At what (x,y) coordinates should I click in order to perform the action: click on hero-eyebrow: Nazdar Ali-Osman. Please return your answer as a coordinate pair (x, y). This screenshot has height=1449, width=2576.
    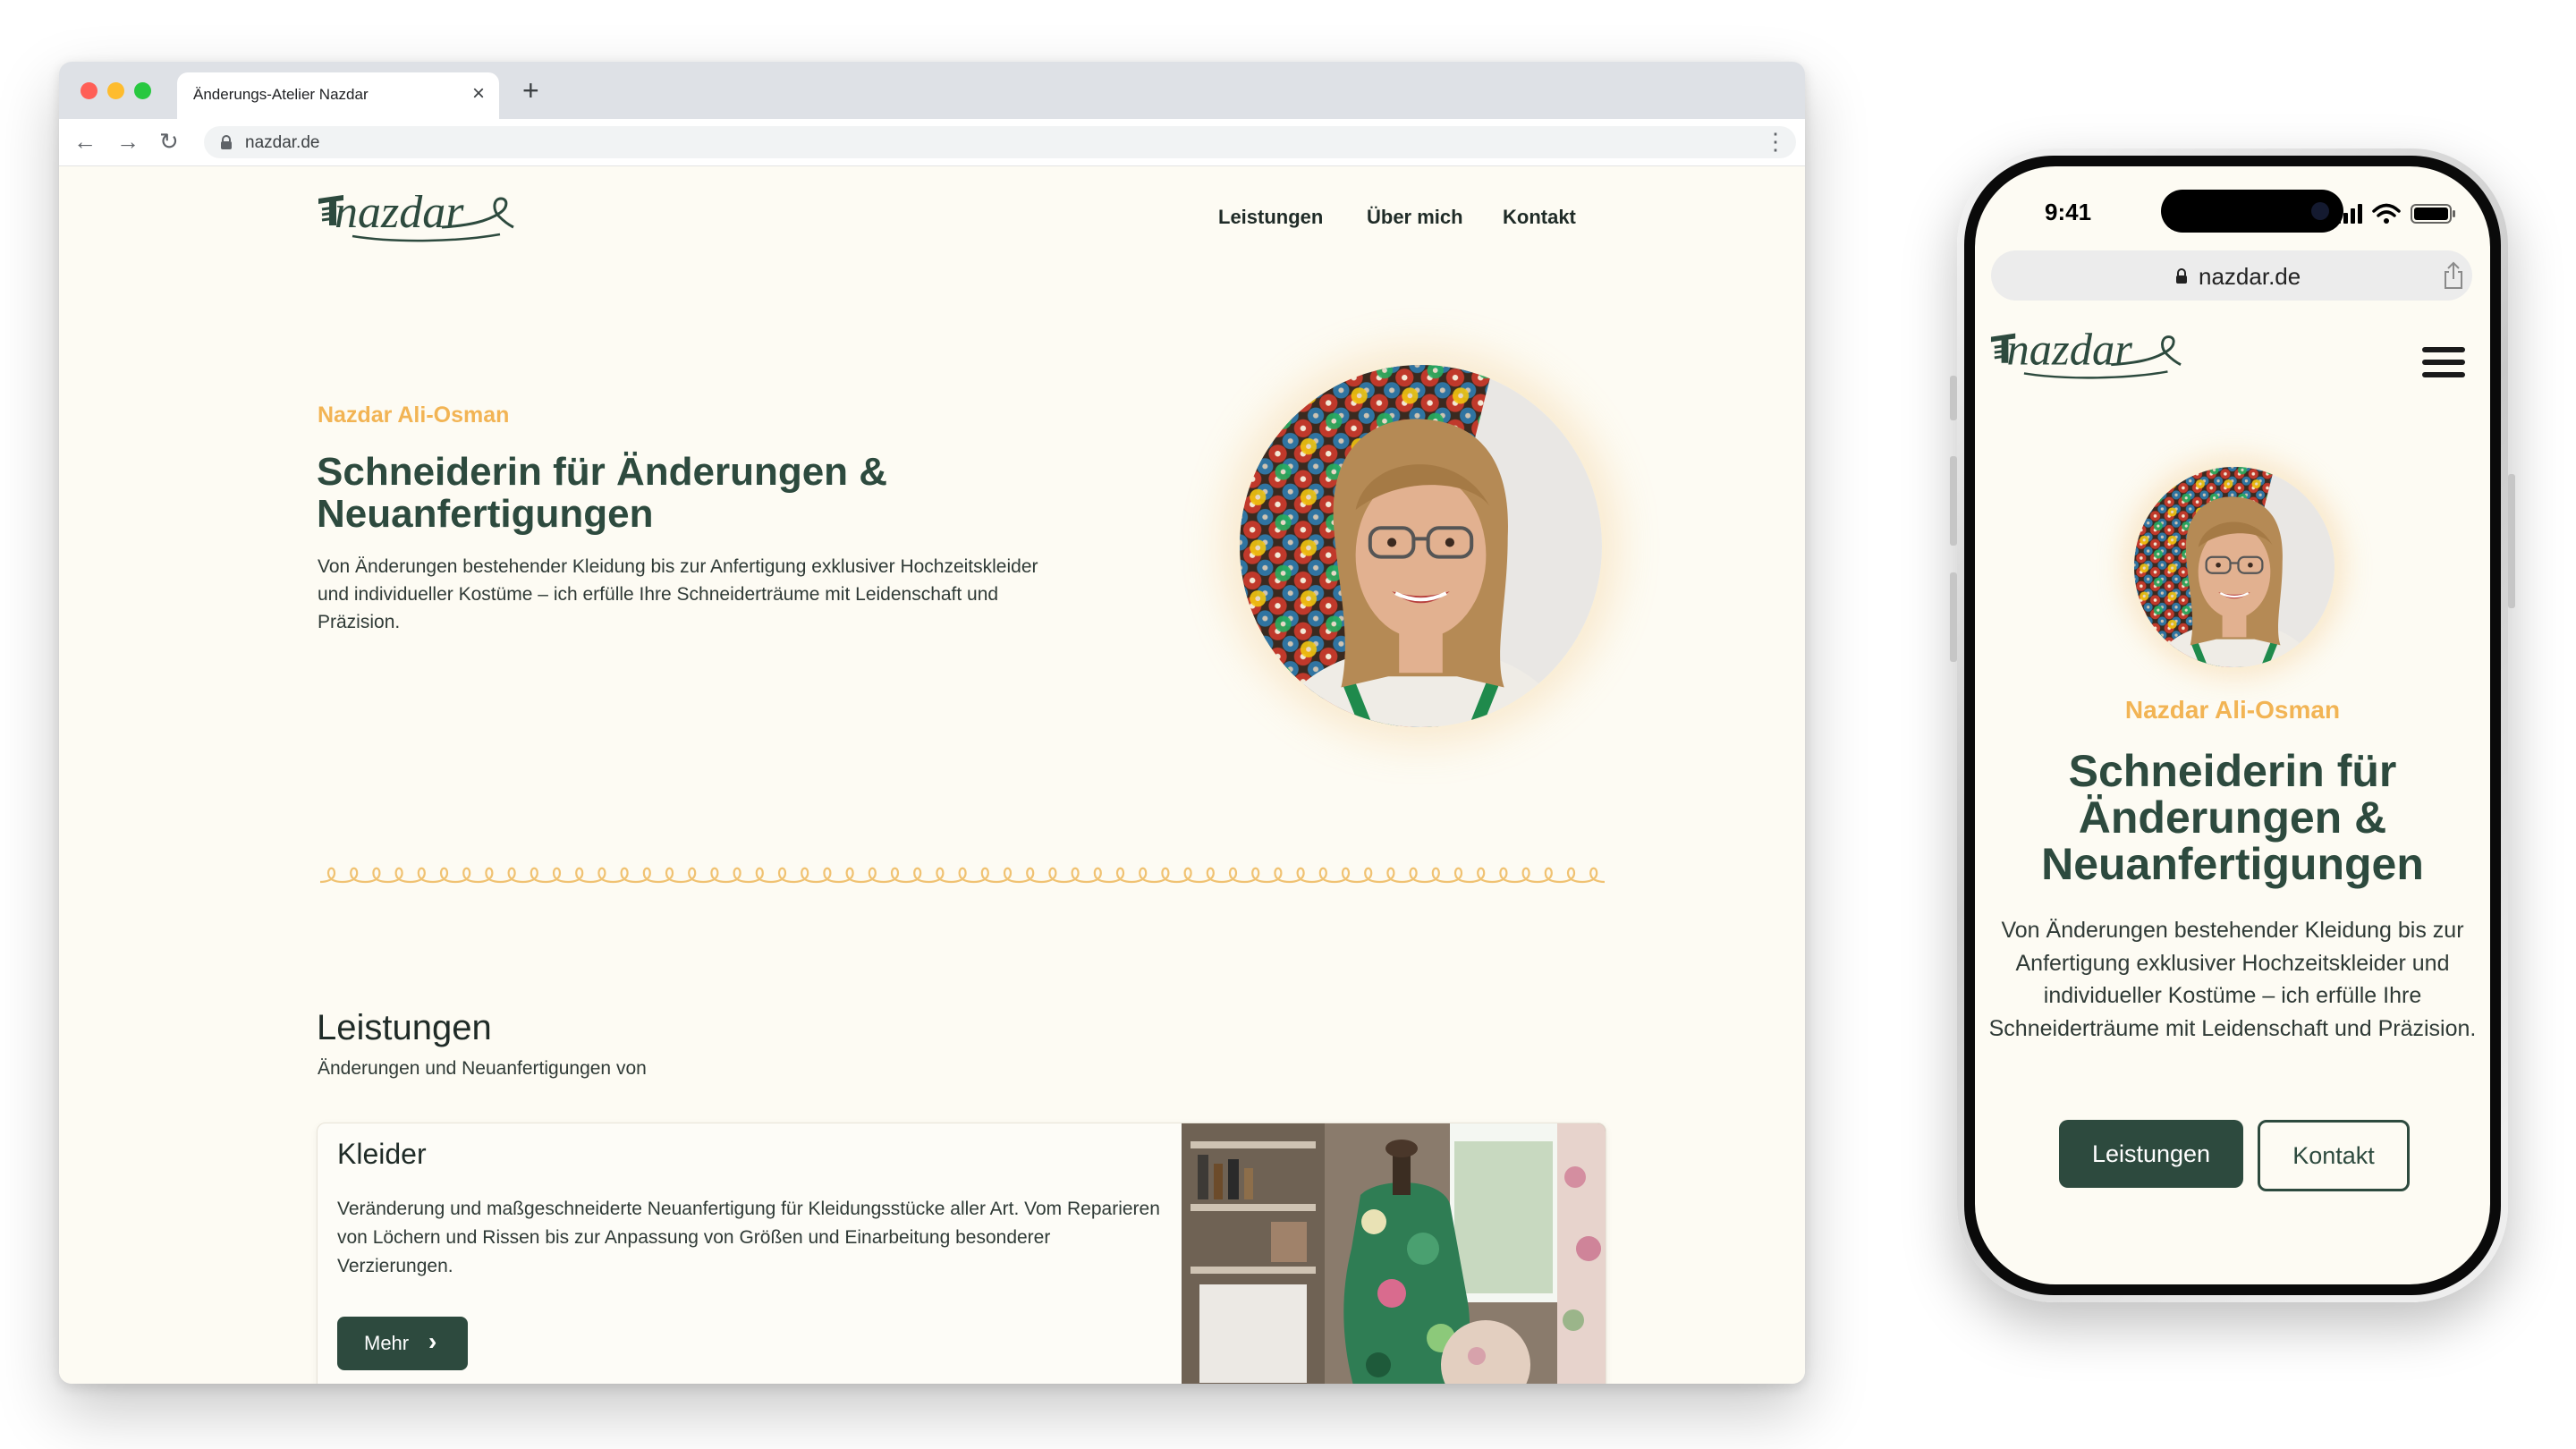
    Looking at the image, I should click on (414, 415).